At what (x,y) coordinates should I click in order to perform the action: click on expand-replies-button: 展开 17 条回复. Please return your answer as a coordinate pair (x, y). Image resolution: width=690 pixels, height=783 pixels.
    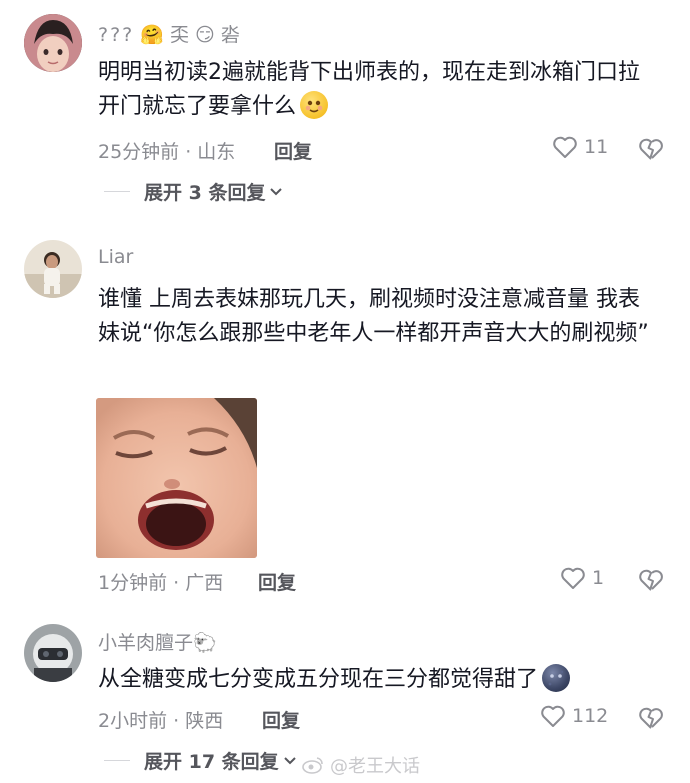
    Looking at the image, I should click on (200, 760).